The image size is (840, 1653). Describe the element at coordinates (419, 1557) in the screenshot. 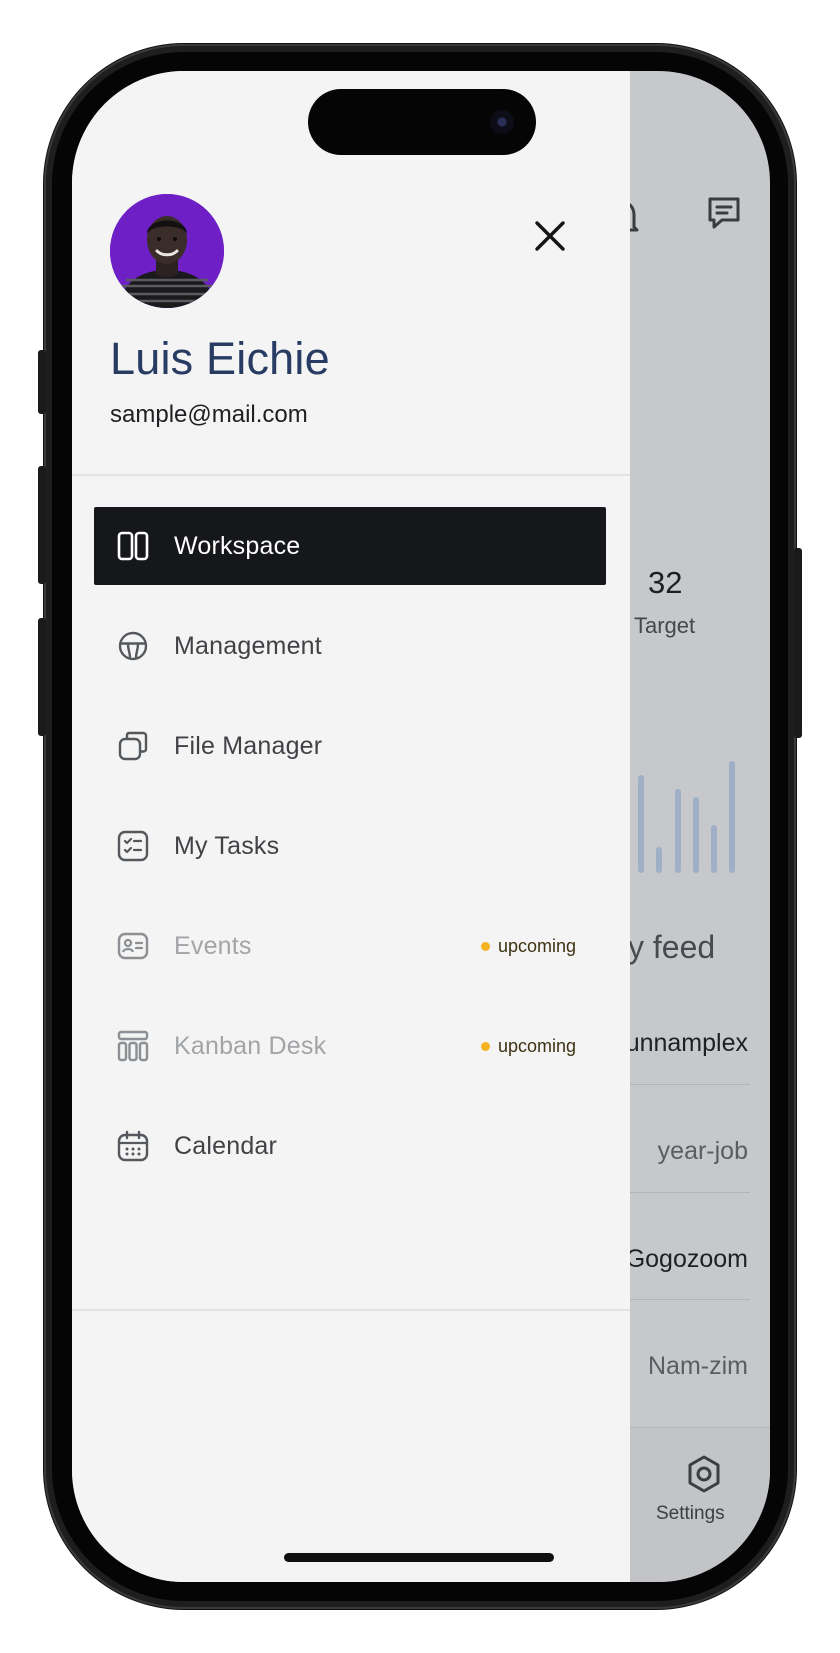

I see `home-indicator` at that location.